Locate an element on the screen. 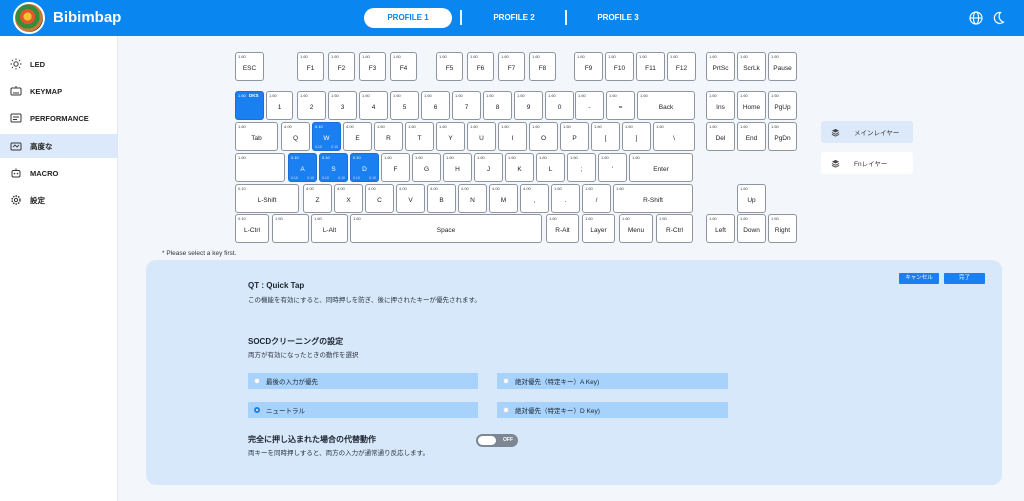 Image resolution: width=1024 pixels, height=501 pixels. sidebar-item-performance: PERFORMANCE is located at coordinates (59, 118).